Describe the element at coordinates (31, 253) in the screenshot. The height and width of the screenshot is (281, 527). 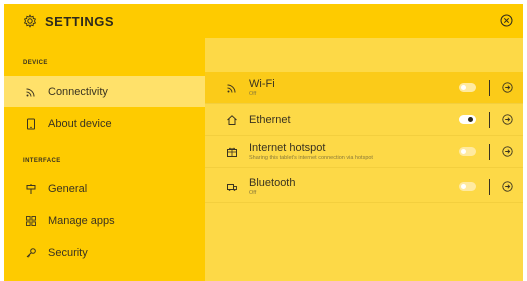
I see `key-icon` at that location.